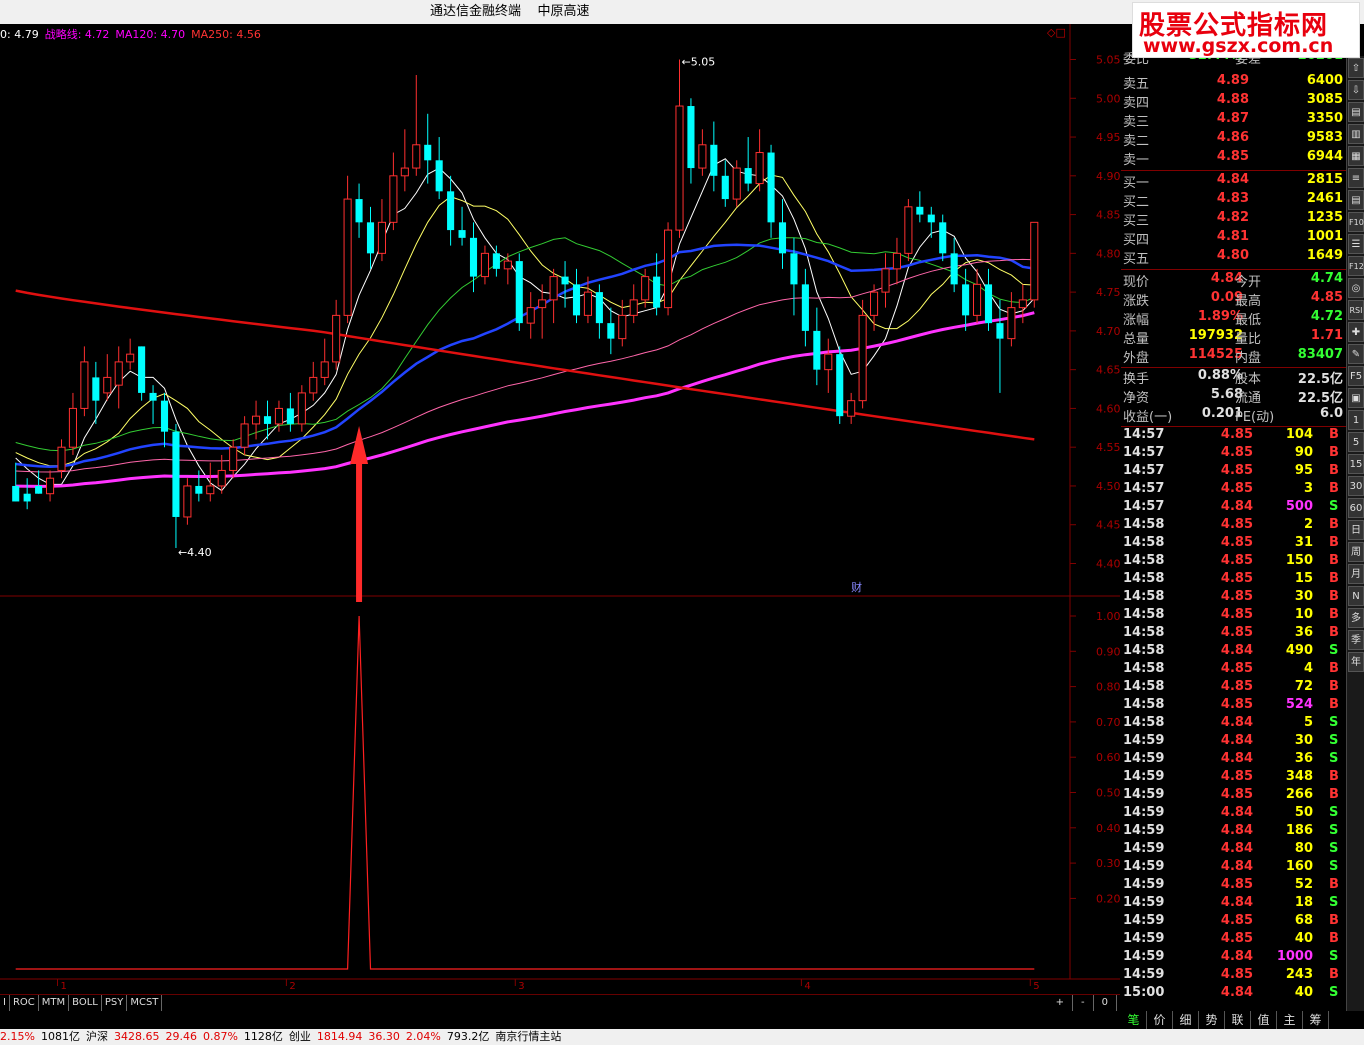  Describe the element at coordinates (1356, 354) in the screenshot. I see `toolbar-button: ✎` at that location.